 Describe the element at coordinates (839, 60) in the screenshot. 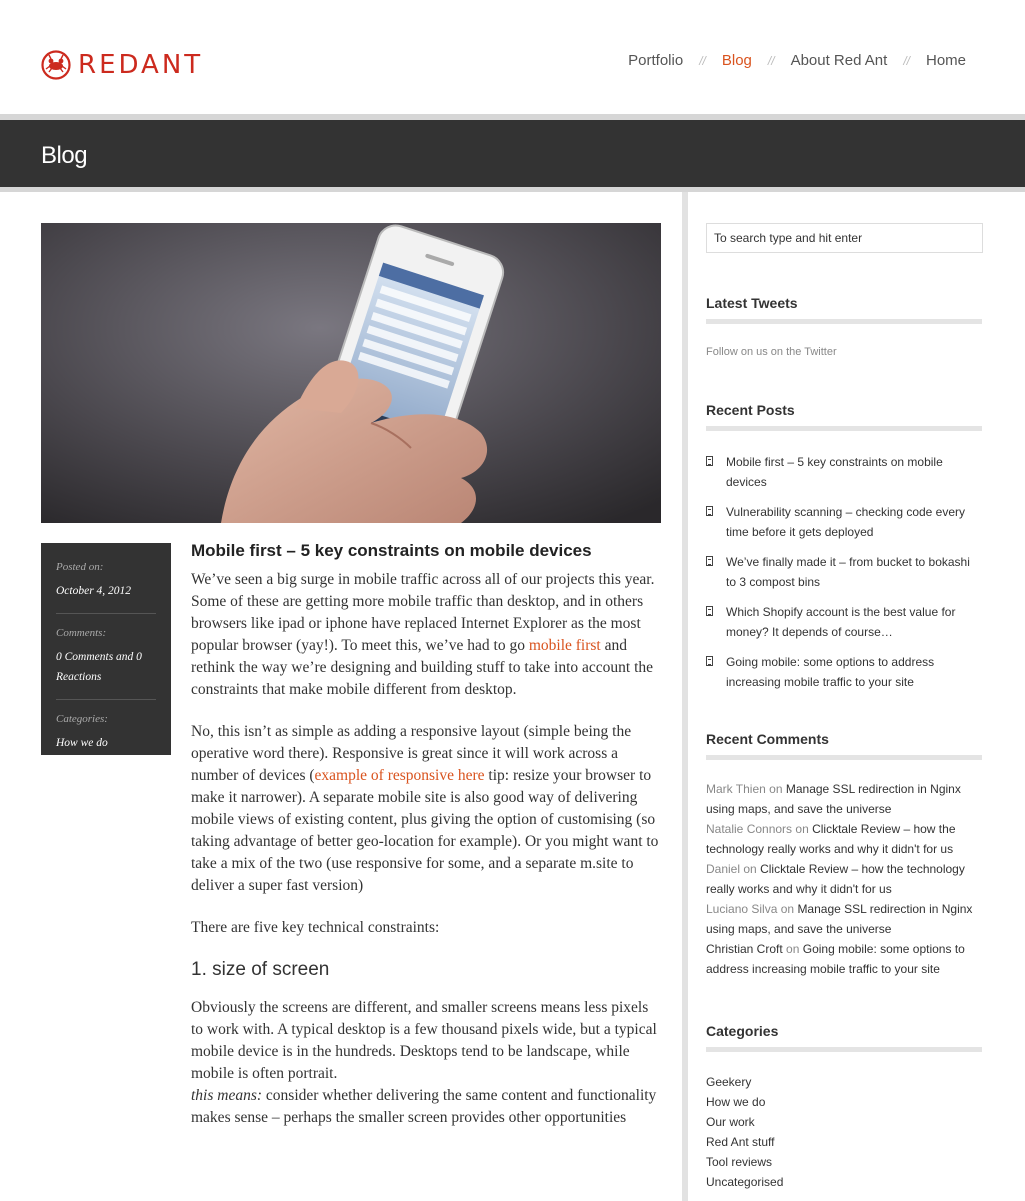

I see `nav-about: About Red Ant` at that location.